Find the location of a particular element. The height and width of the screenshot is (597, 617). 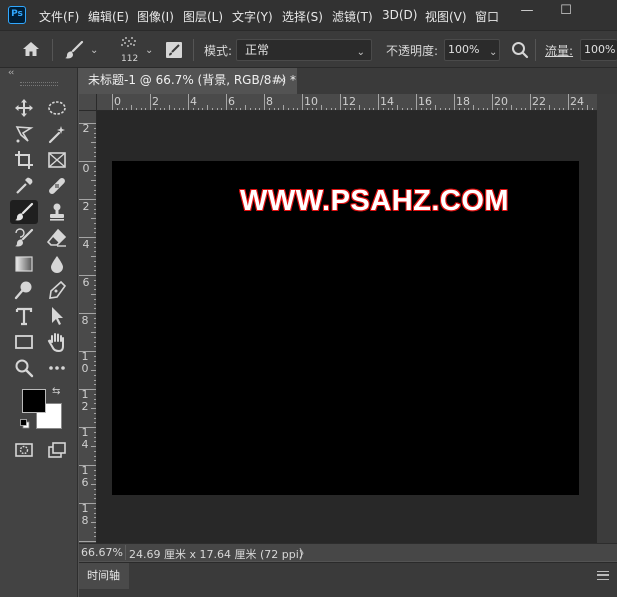

home-icon is located at coordinates (31, 50).